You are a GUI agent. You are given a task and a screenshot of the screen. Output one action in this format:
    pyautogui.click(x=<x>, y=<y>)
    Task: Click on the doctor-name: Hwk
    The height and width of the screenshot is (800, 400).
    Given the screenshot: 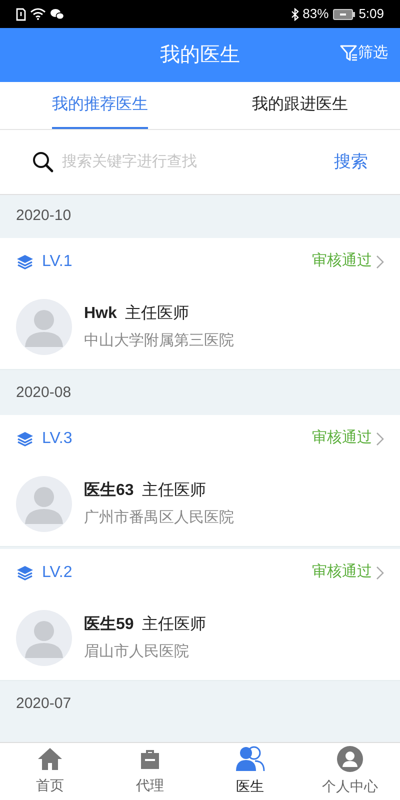 What is the action you would take?
    pyautogui.click(x=100, y=314)
    